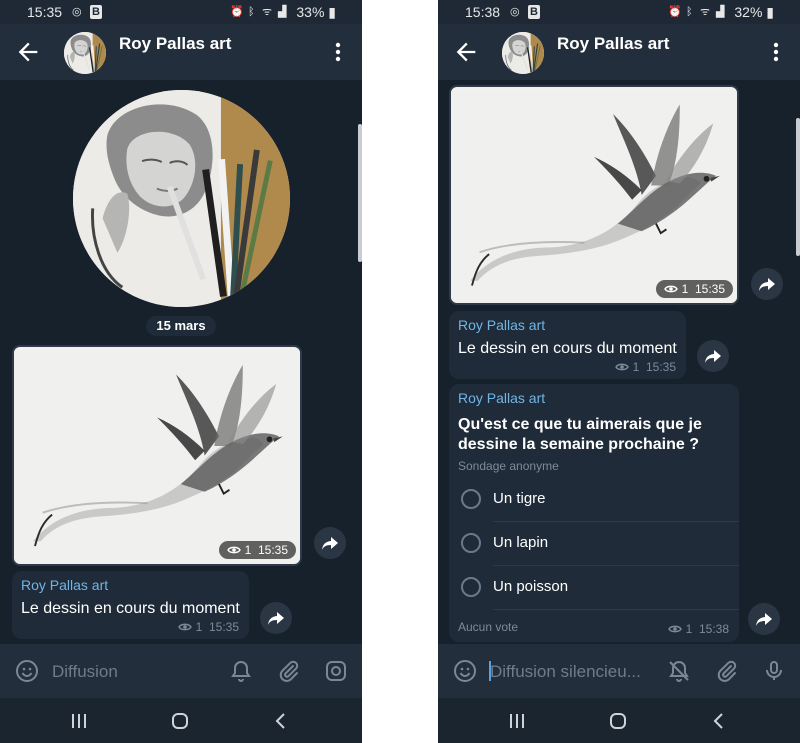  Describe the element at coordinates (531, 586) in the screenshot. I see `poll-option-label: Un poisson` at that location.